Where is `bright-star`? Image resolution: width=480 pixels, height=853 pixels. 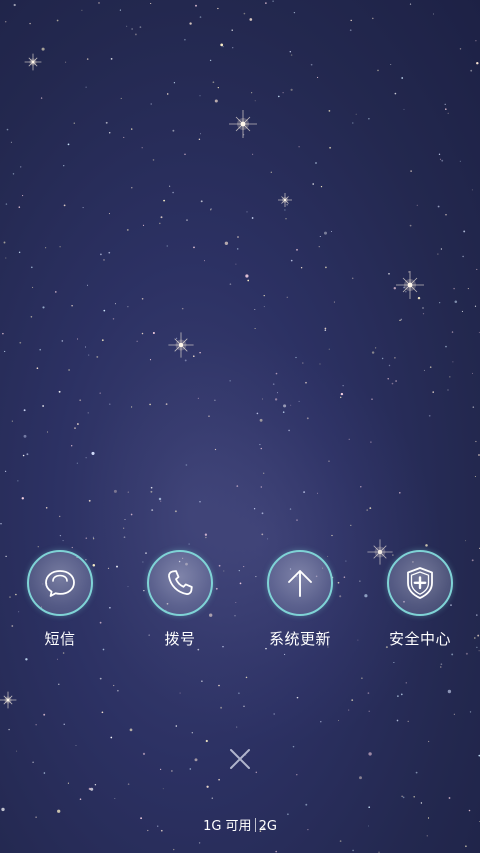
bright-star is located at coordinates (8, 700).